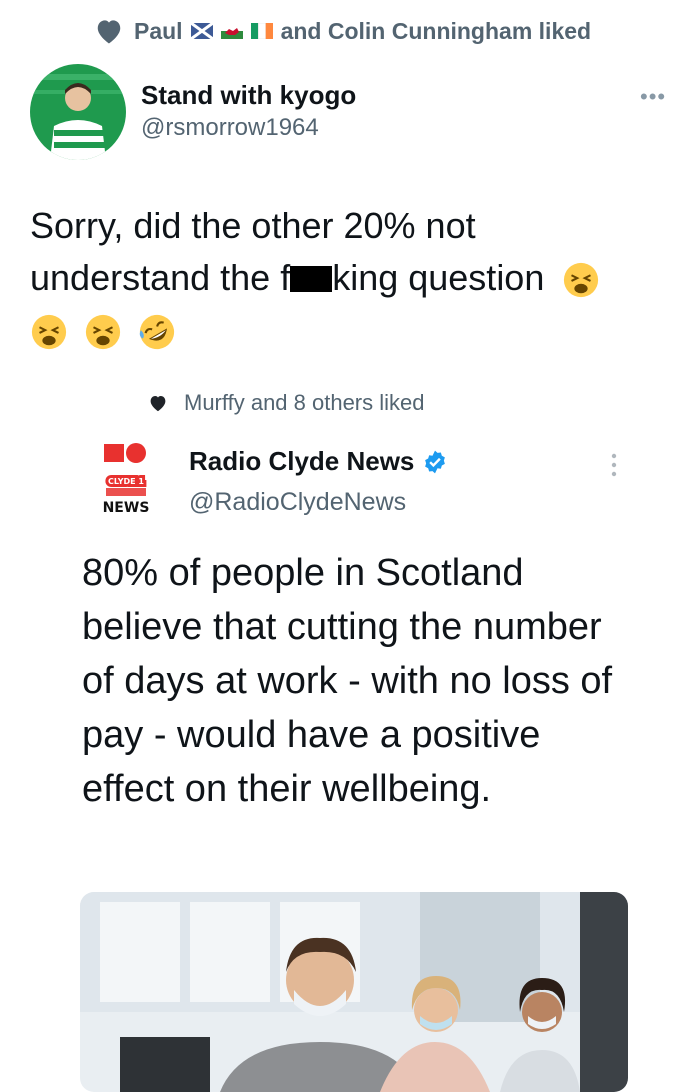  I want to click on activity-name: Paul, so click(158, 31).